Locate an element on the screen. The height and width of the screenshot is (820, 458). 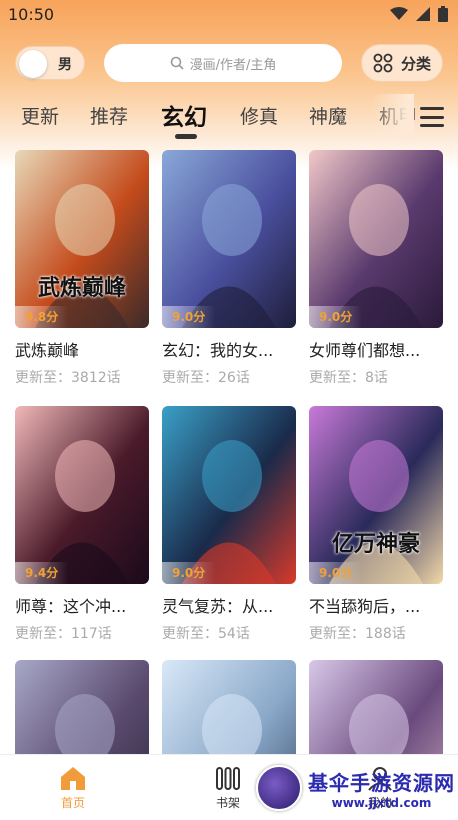
category-button: 分类 is located at coordinates (402, 63).